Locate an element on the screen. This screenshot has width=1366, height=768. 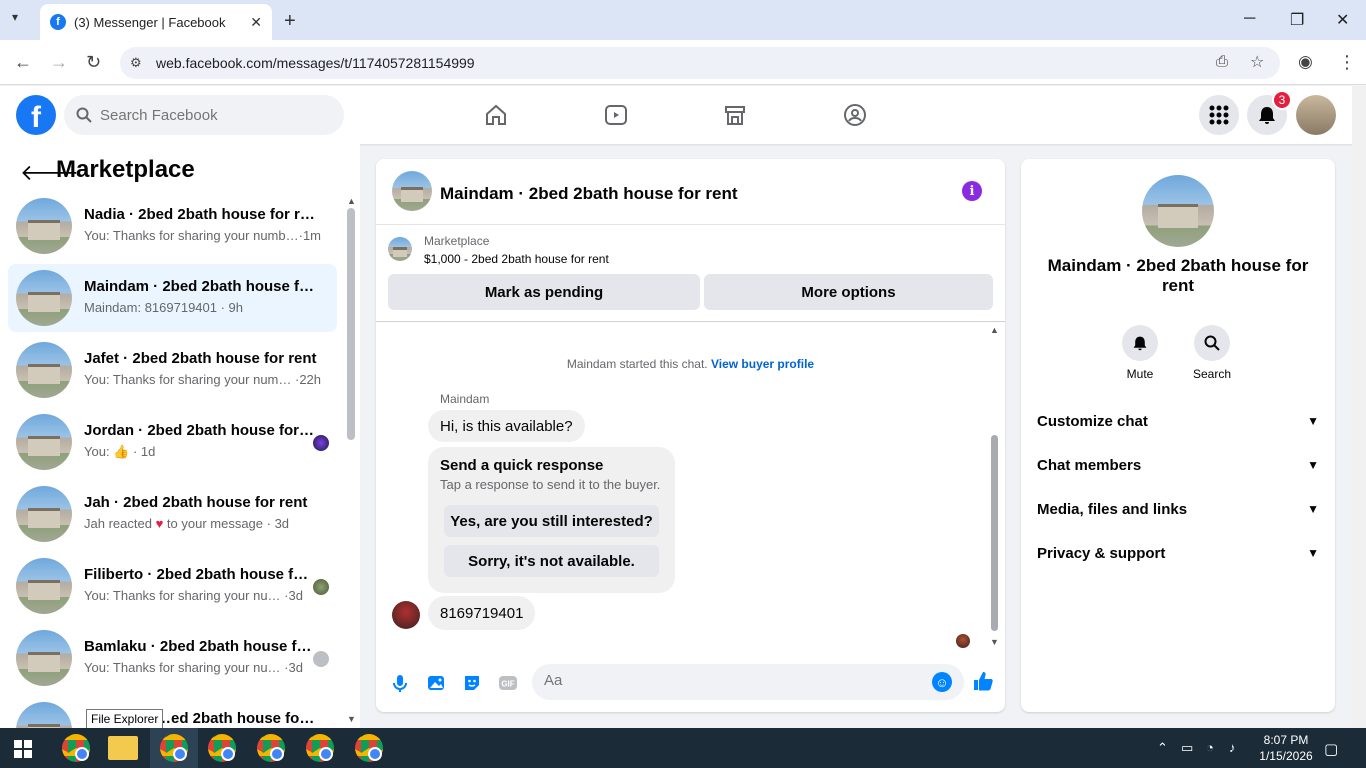
search-box is located at coordinates (204, 115).